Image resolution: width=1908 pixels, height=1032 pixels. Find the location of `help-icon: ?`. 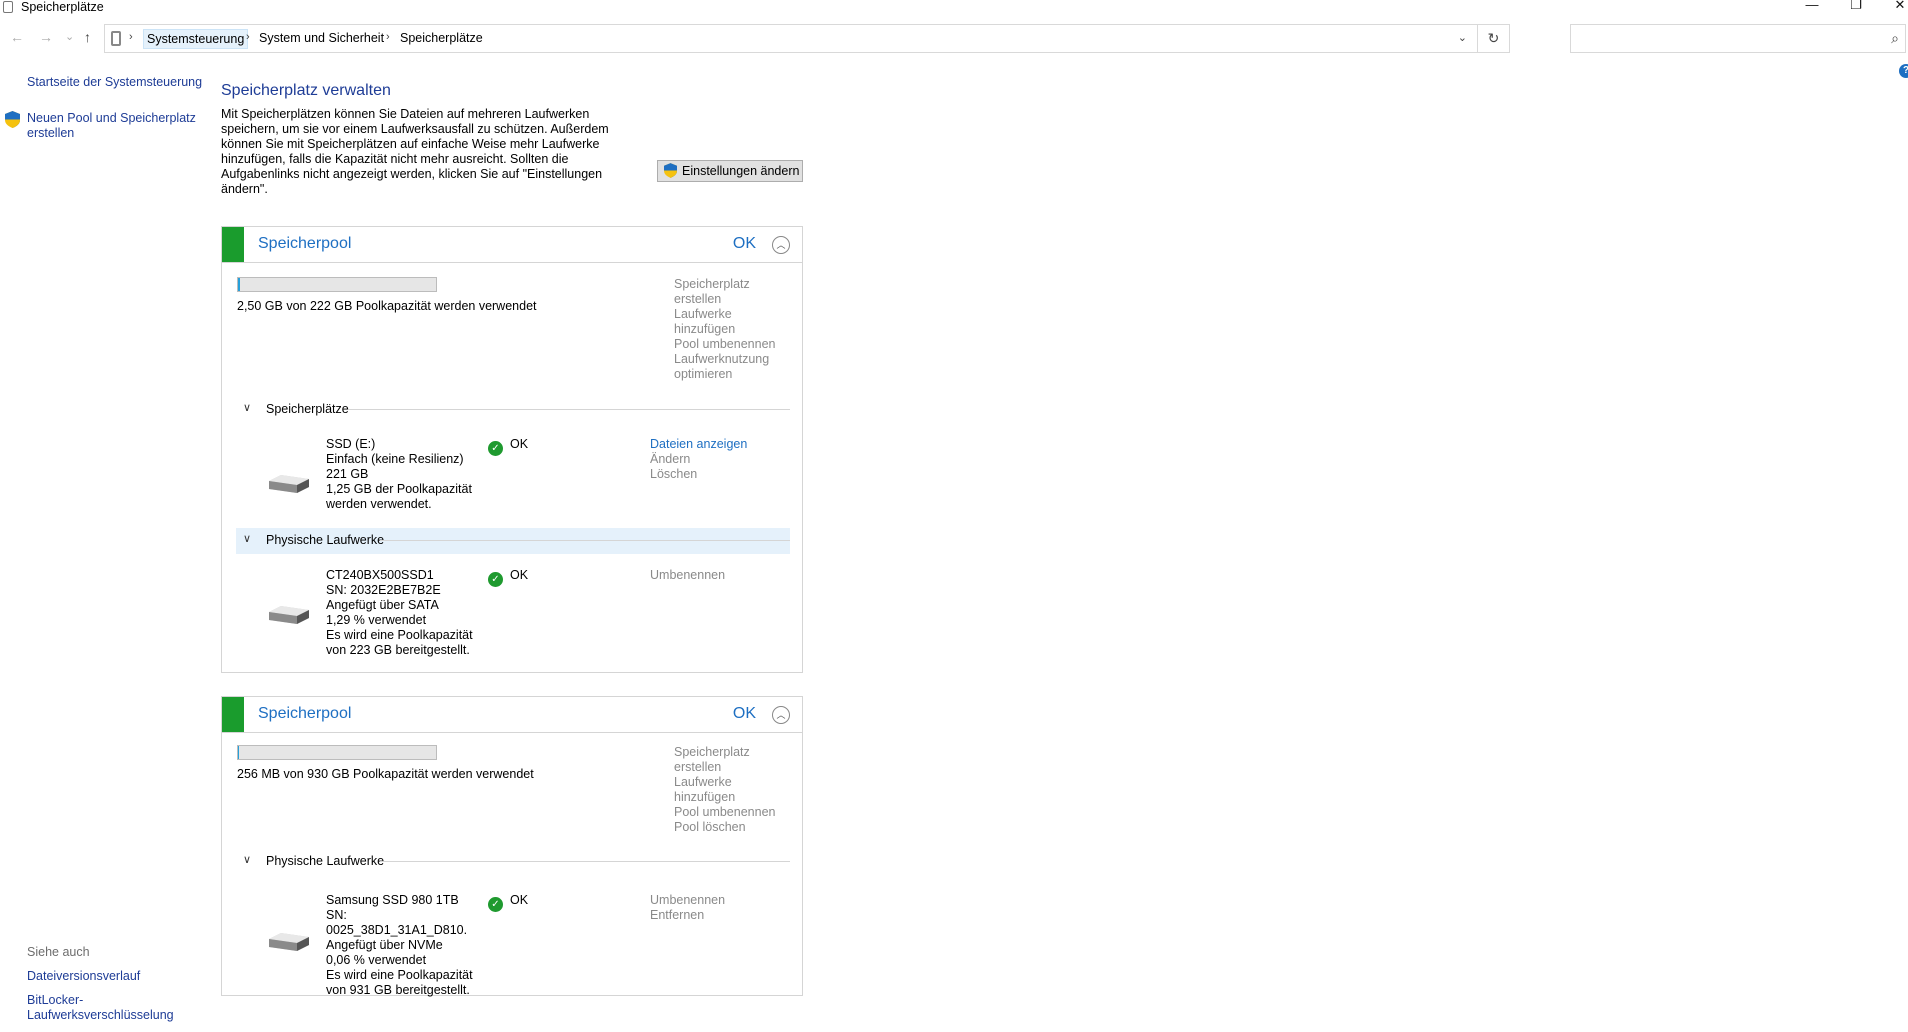

help-icon: ? is located at coordinates (1903, 71).